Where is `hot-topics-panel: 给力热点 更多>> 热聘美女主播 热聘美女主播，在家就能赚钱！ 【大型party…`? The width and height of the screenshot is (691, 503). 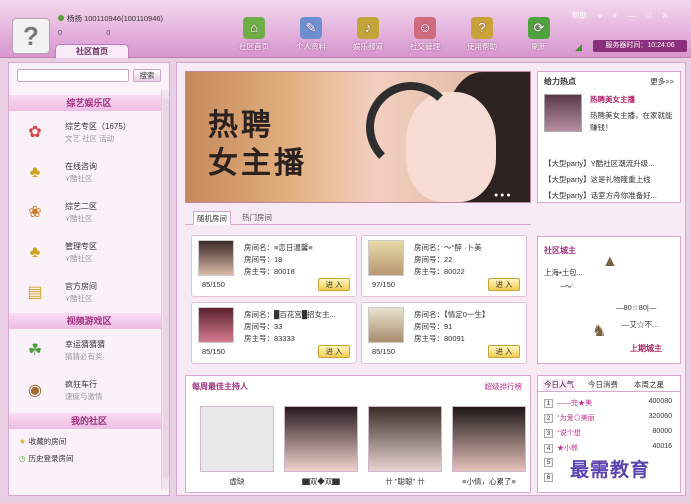
hot-topics-panel: 给力热点 更多>> 热聘美女主播 热聘美女主播，在家就能赚钱！ 【大型party… is located at coordinates (609, 137).